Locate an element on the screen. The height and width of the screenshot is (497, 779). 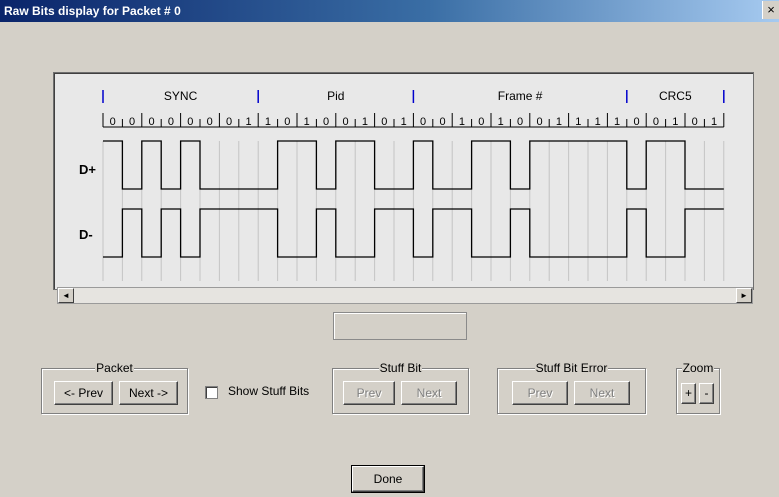
window-title: Raw Bits display for Packet # 0 is located at coordinates (92, 11).